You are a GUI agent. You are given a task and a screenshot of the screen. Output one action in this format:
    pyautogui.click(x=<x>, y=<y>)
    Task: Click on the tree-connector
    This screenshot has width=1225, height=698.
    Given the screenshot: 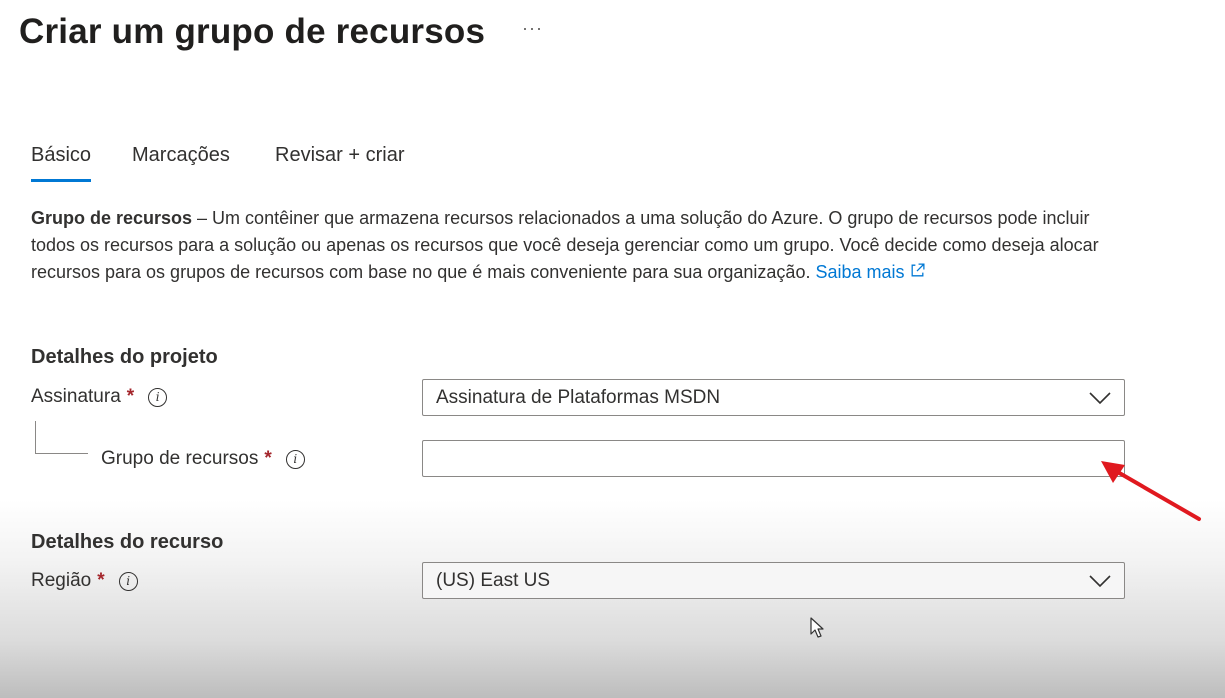 What is the action you would take?
    pyautogui.click(x=61, y=437)
    